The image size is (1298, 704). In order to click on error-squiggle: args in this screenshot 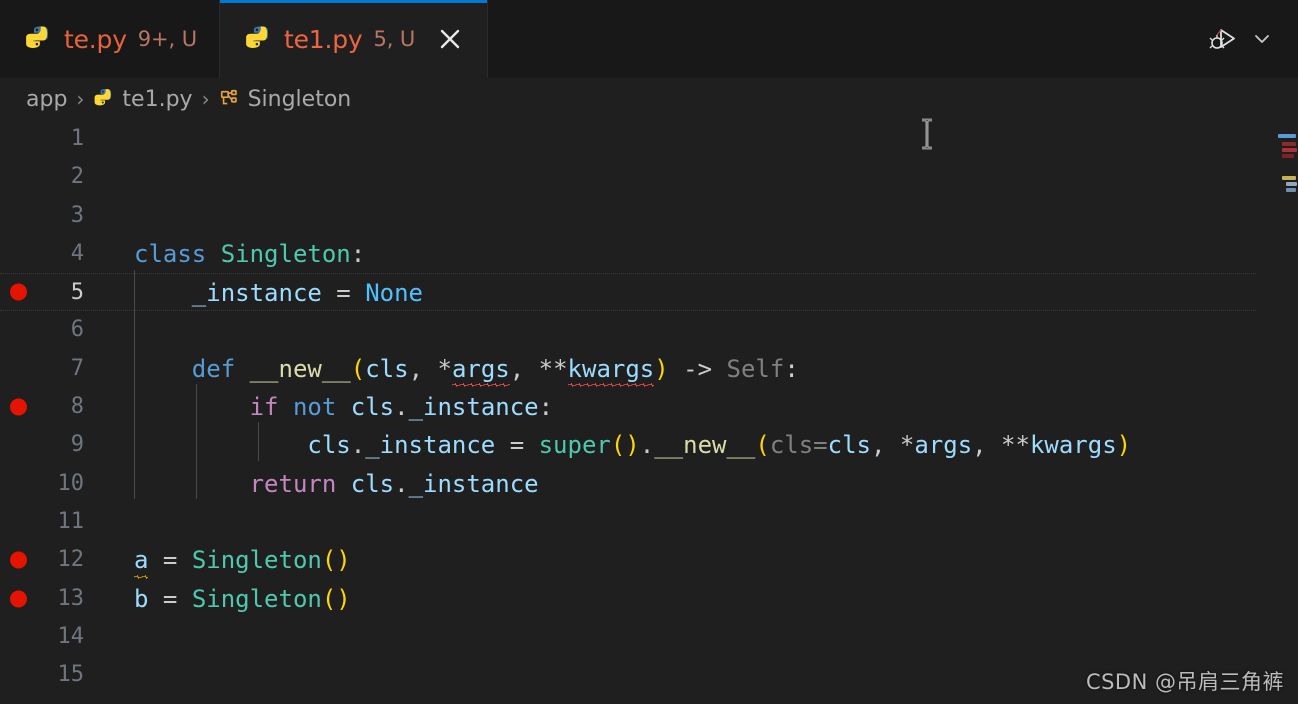, I will do `click(480, 369)`.